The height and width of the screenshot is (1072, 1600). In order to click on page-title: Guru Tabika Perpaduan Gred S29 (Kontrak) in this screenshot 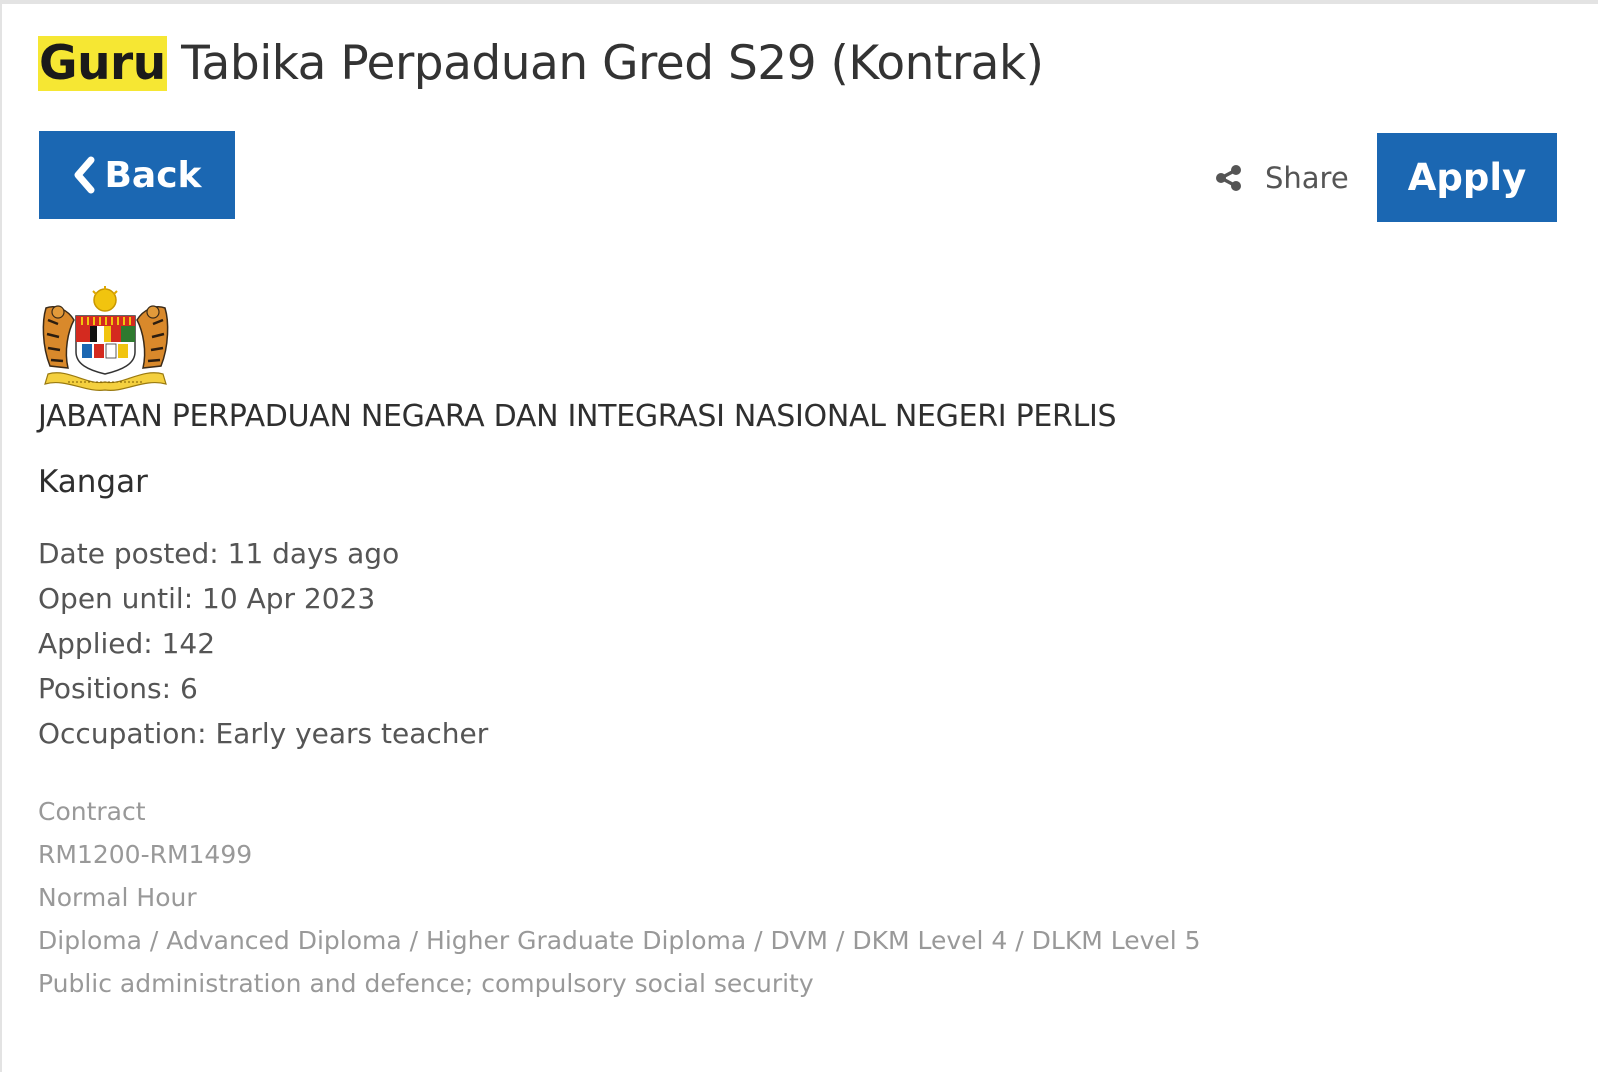, I will do `click(541, 64)`.